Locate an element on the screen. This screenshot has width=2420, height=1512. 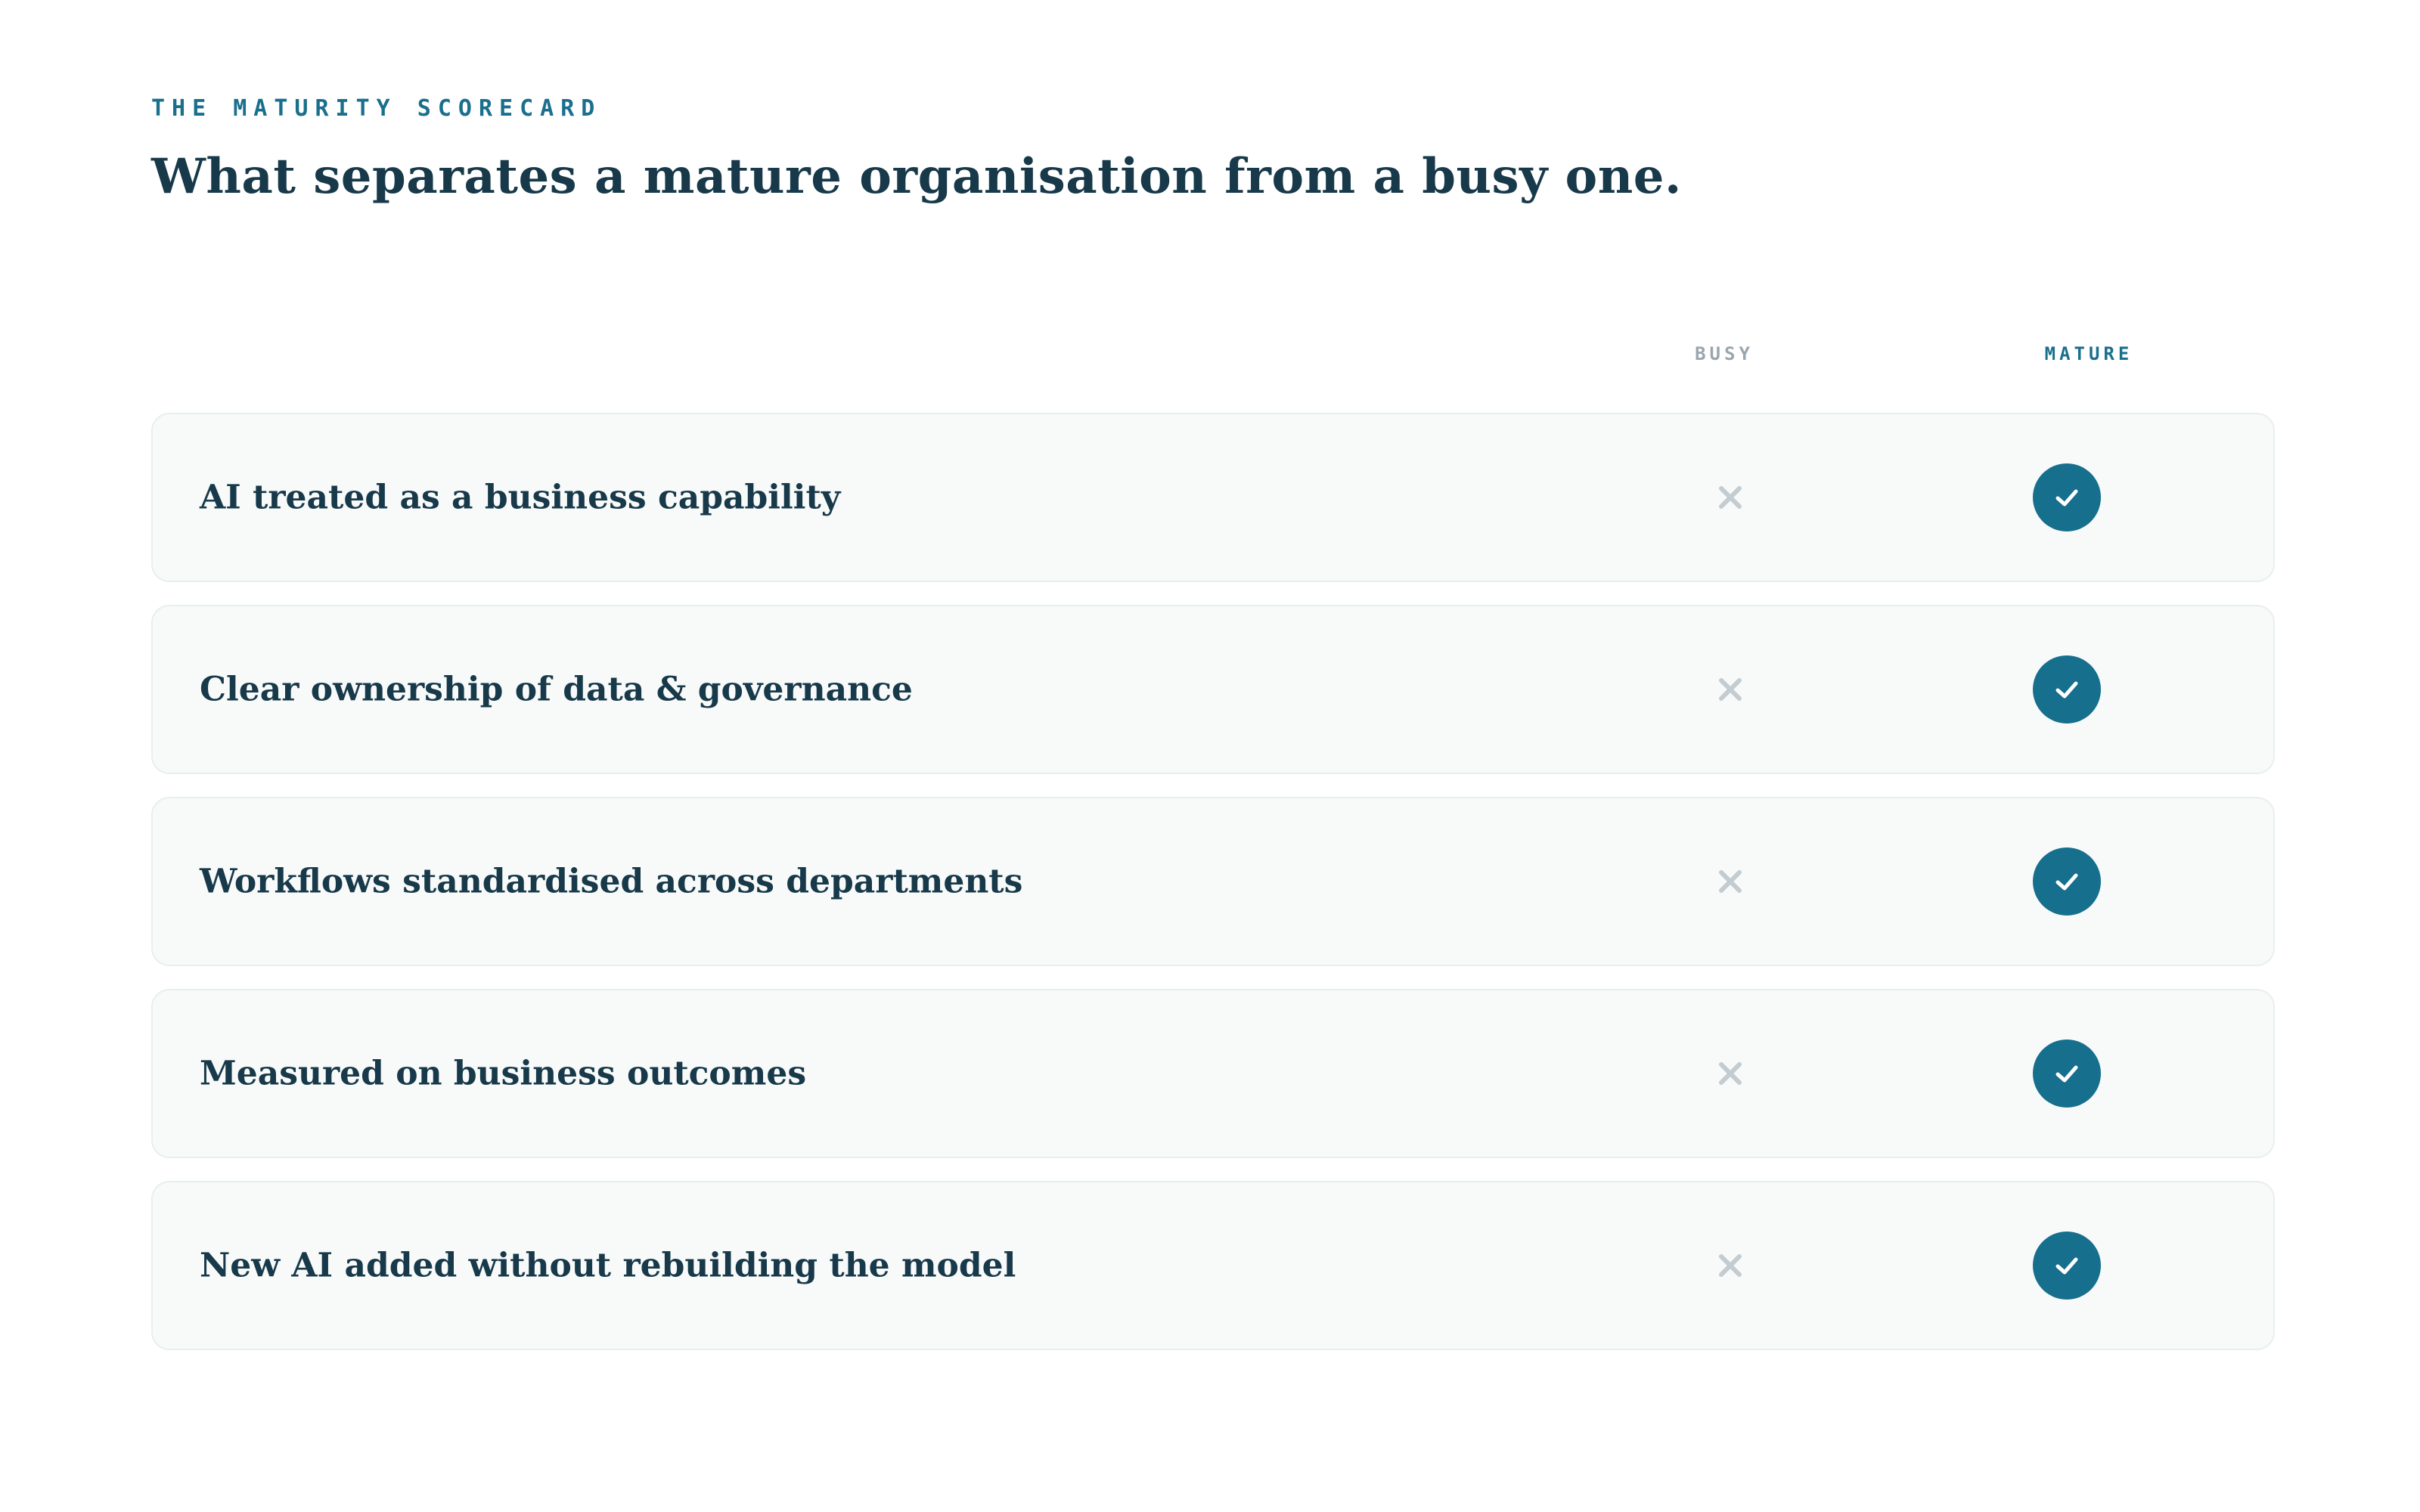
section-eyebrow: THE MATURITY SCORECARD is located at coordinates (376, 109).